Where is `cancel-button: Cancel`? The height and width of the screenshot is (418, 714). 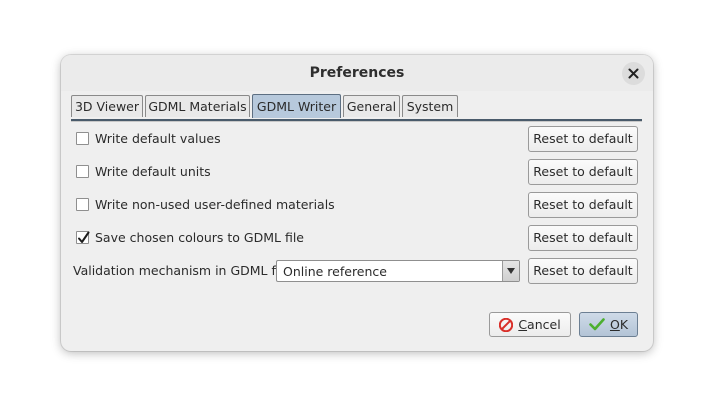 cancel-button: Cancel is located at coordinates (530, 324).